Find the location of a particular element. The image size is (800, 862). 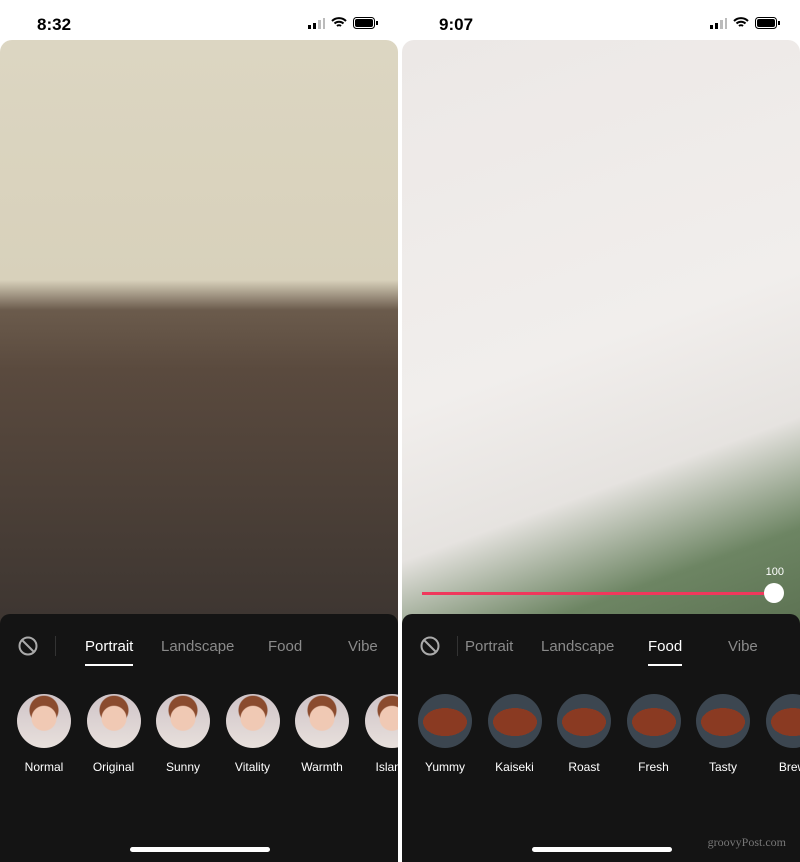

filter-vitality: Vitality is located at coordinates (252, 734).